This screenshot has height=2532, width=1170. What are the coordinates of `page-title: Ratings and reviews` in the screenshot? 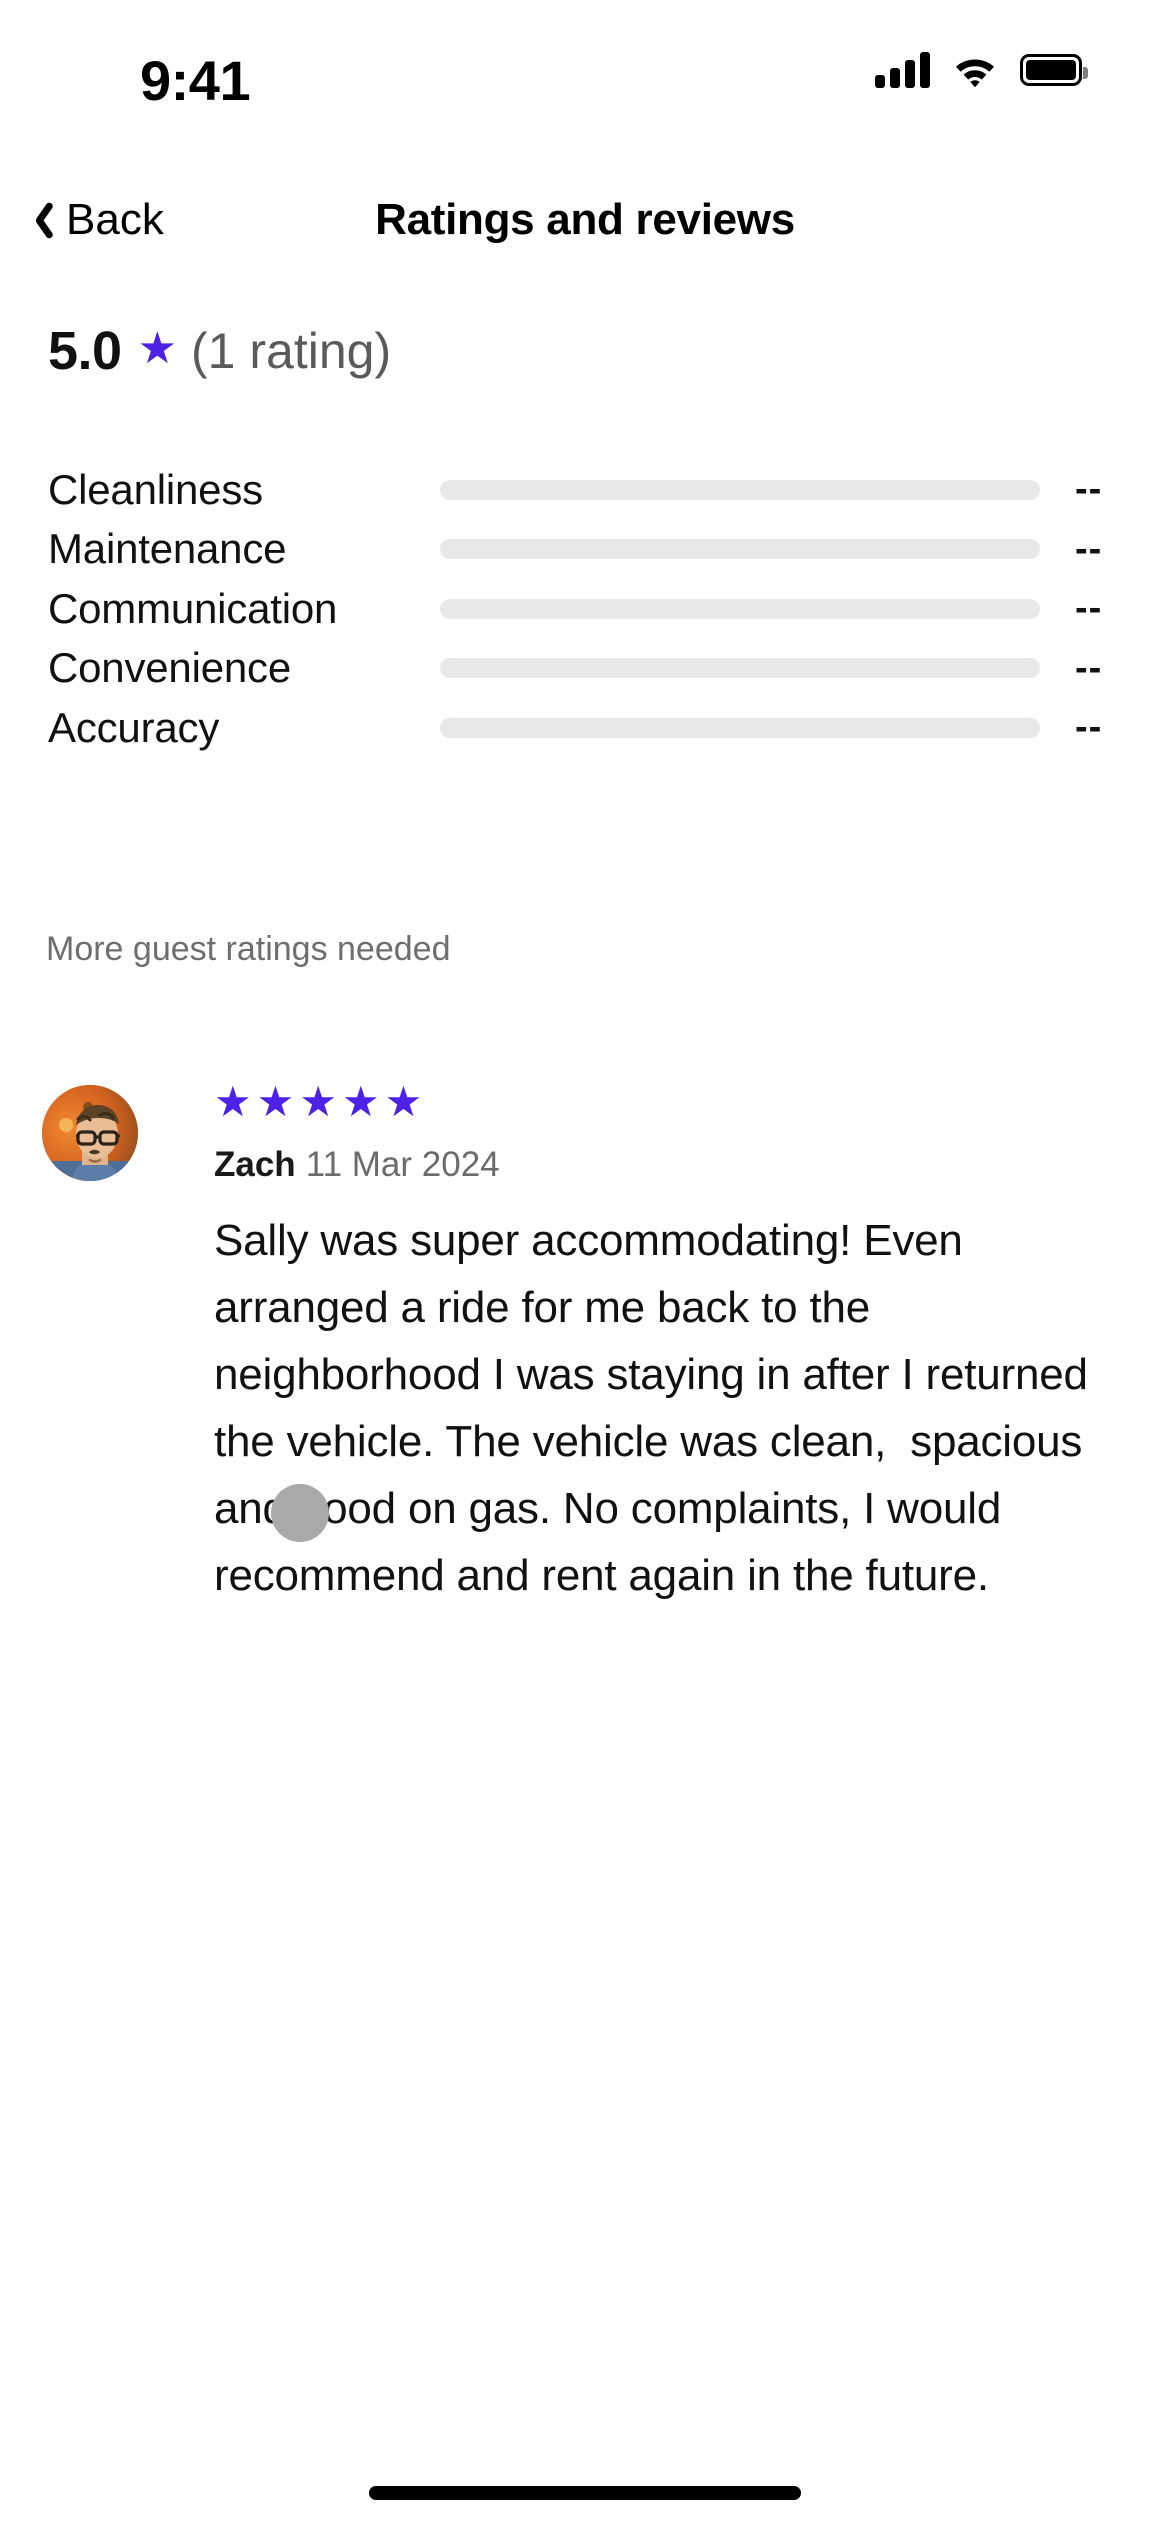 It's located at (585, 219).